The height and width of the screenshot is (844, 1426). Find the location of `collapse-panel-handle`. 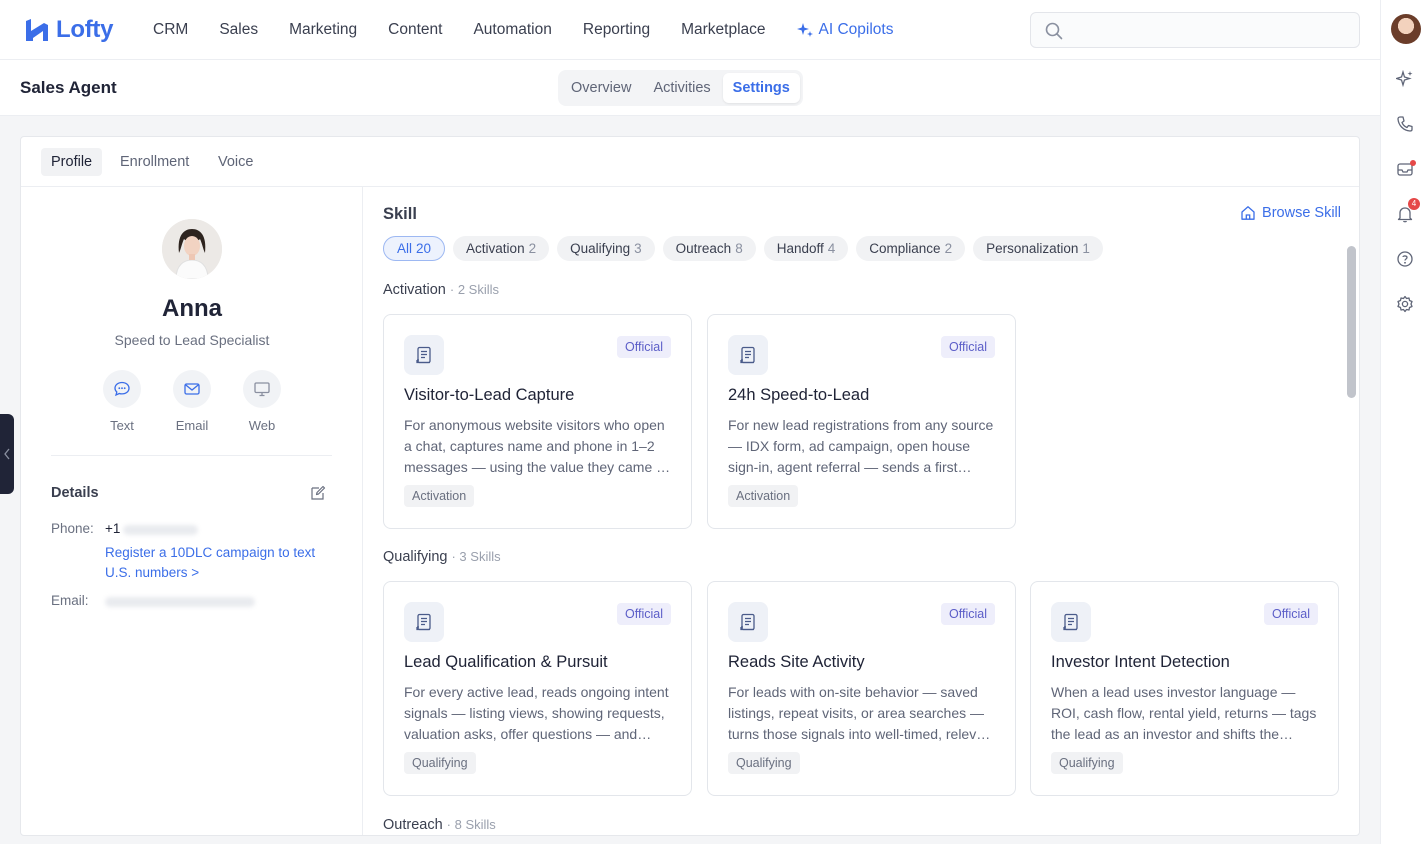

collapse-panel-handle is located at coordinates (7, 454).